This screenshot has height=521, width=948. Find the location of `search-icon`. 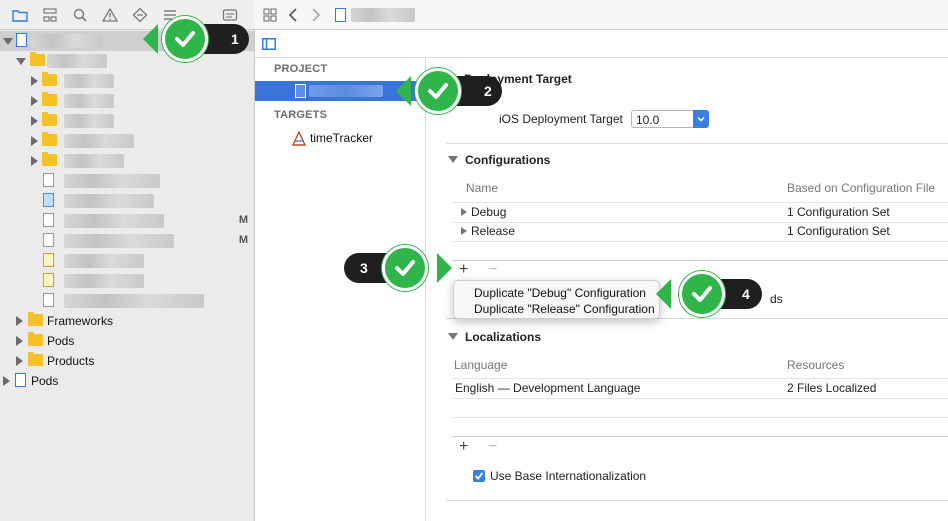

search-icon is located at coordinates (80, 15).